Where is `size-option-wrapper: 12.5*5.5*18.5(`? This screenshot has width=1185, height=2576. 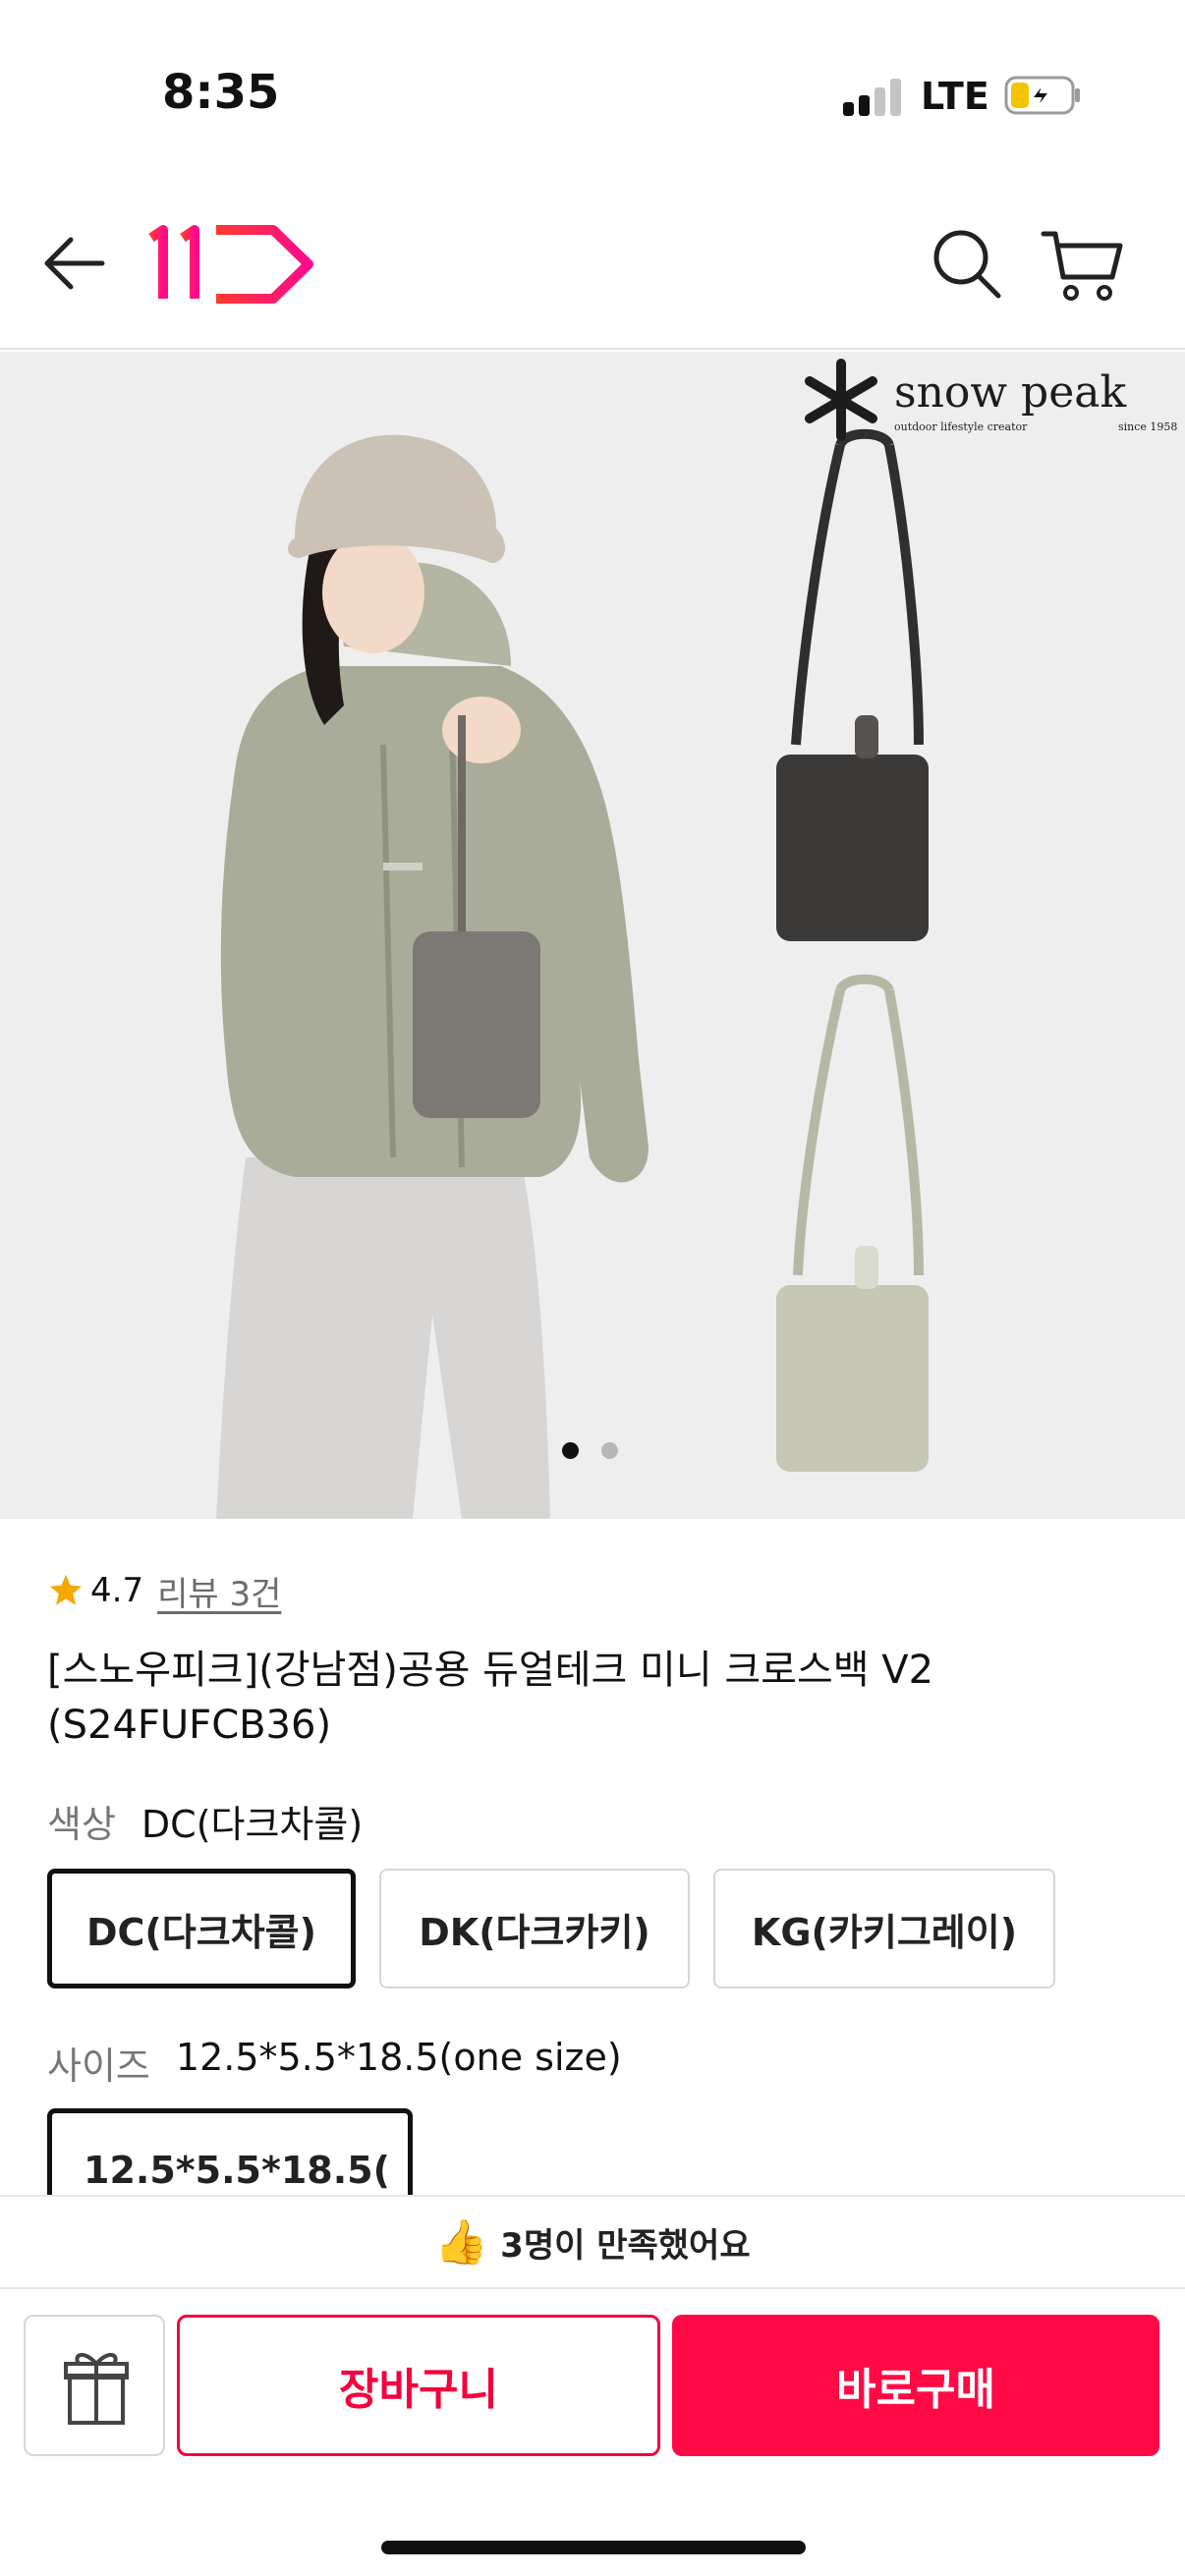
size-option-wrapper: 12.5*5.5*18.5( is located at coordinates (230, 2151).